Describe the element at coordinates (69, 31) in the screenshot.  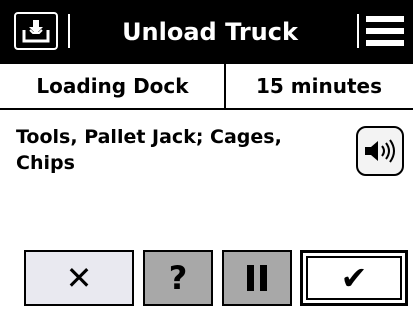
I see `header-separator-left` at that location.